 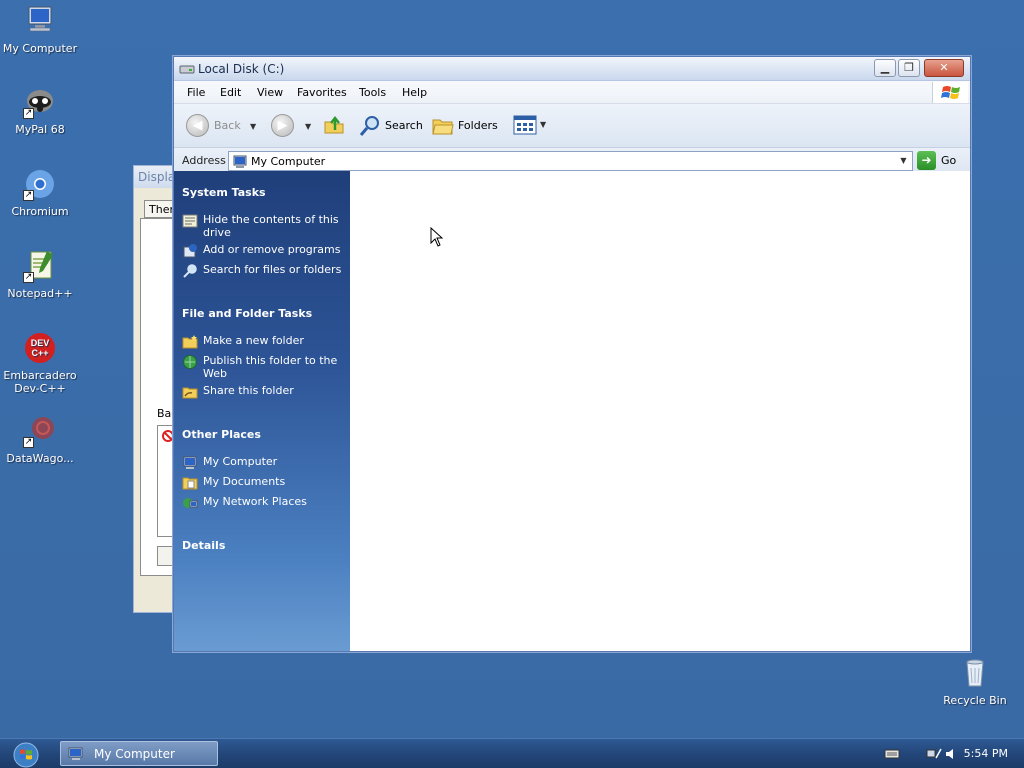 What do you see at coordinates (40, 431) in the screenshot?
I see `datawago-icon: ↗` at bounding box center [40, 431].